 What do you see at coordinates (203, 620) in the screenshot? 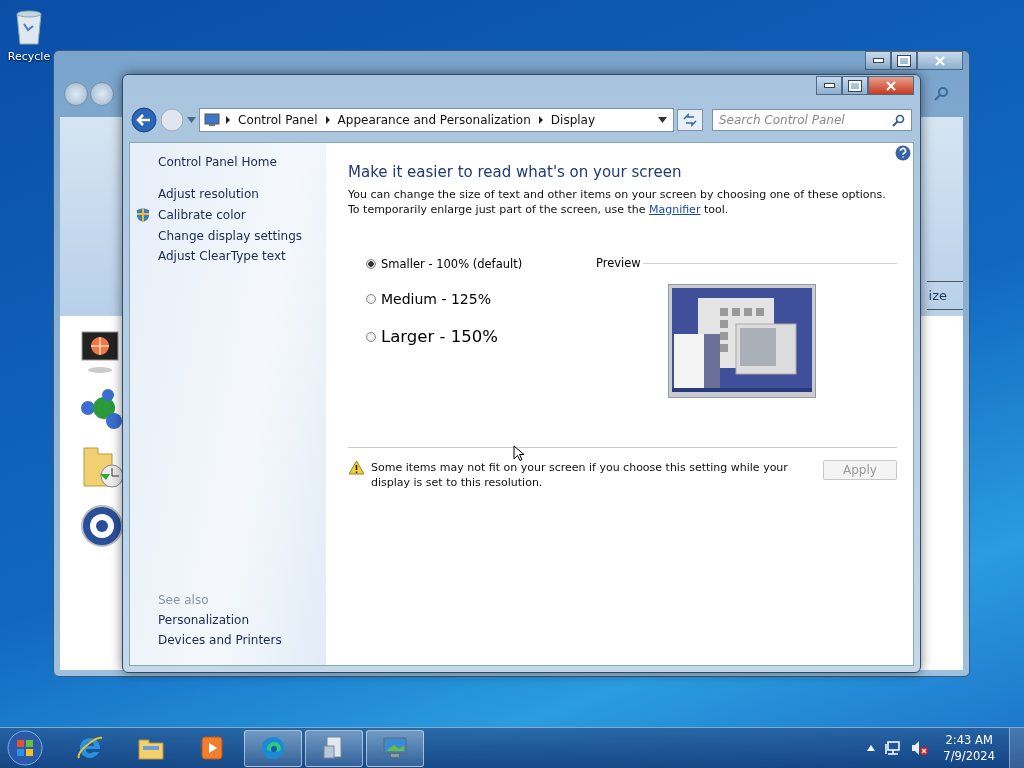
I see `sidebar-link: Personalization` at bounding box center [203, 620].